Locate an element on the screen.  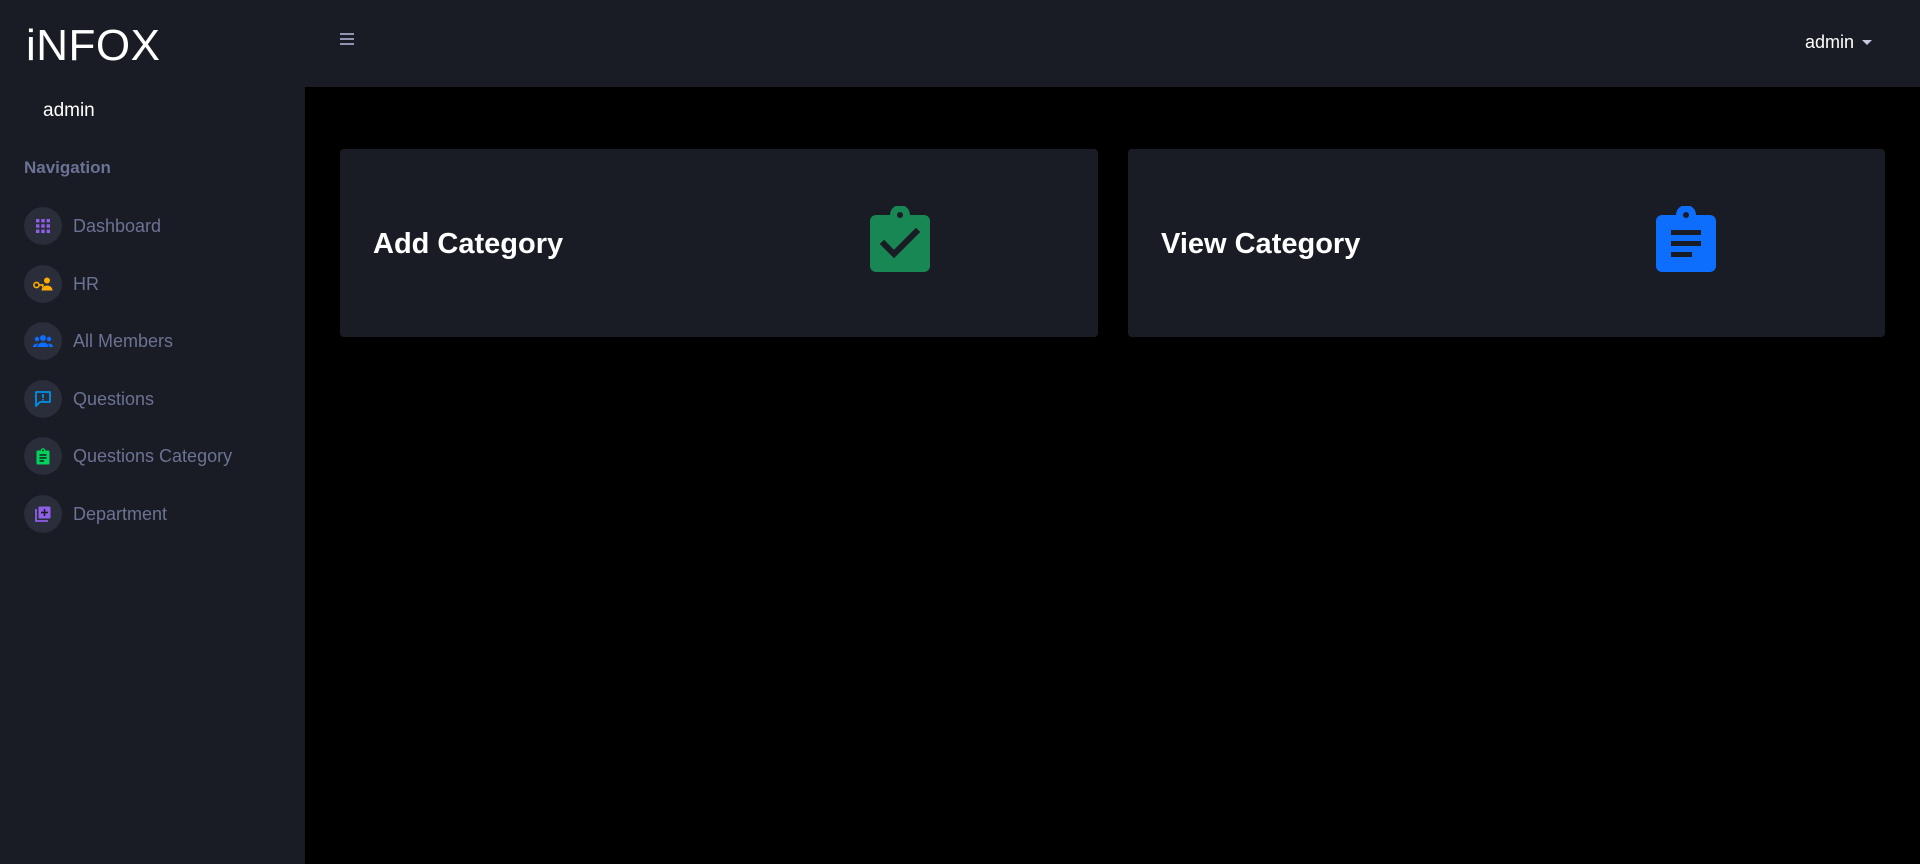
view-category-card: View Category is located at coordinates (1506, 243).